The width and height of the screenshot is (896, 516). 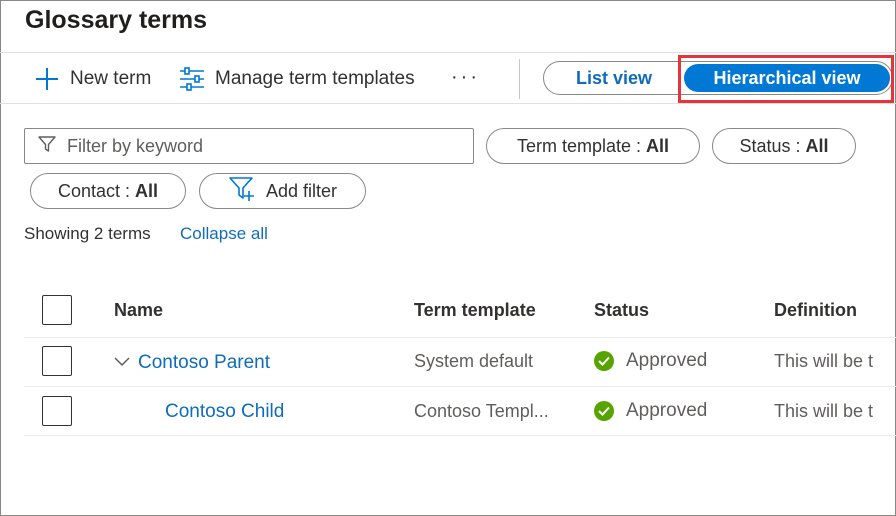 What do you see at coordinates (242, 191) in the screenshot?
I see `add-filter-icon` at bounding box center [242, 191].